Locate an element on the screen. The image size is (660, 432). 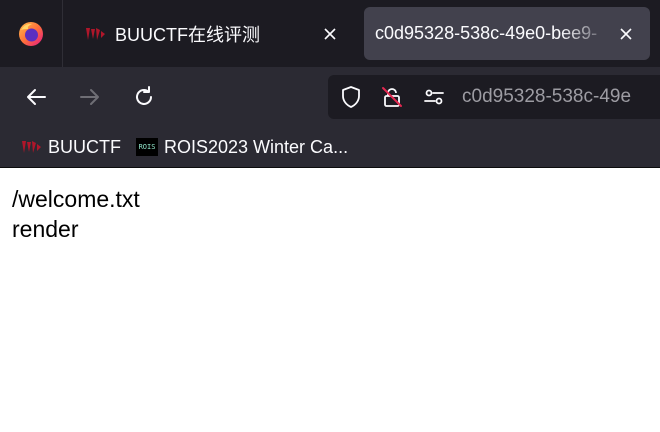
firefox-icon is located at coordinates (31, 33).